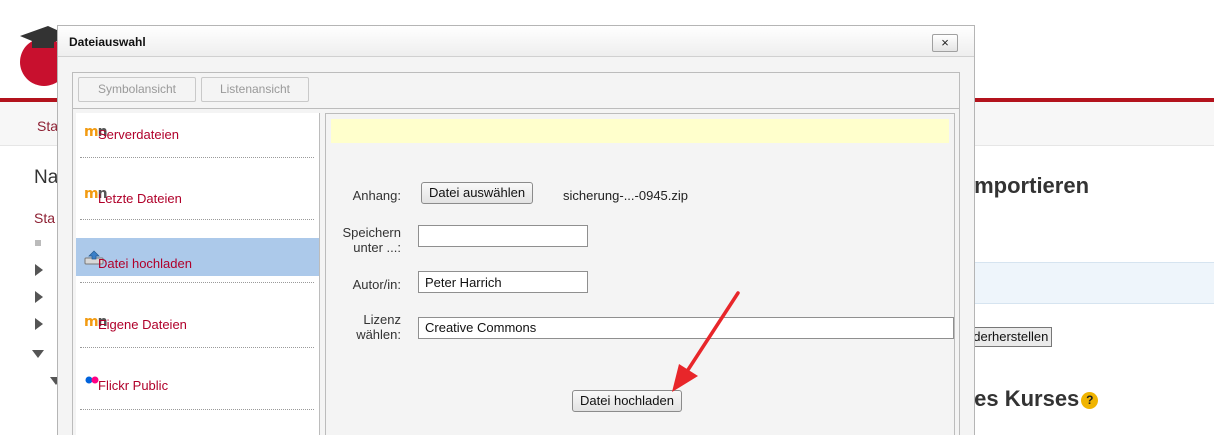  What do you see at coordinates (38, 354) in the screenshot?
I see `tree-collapse-icon` at bounding box center [38, 354].